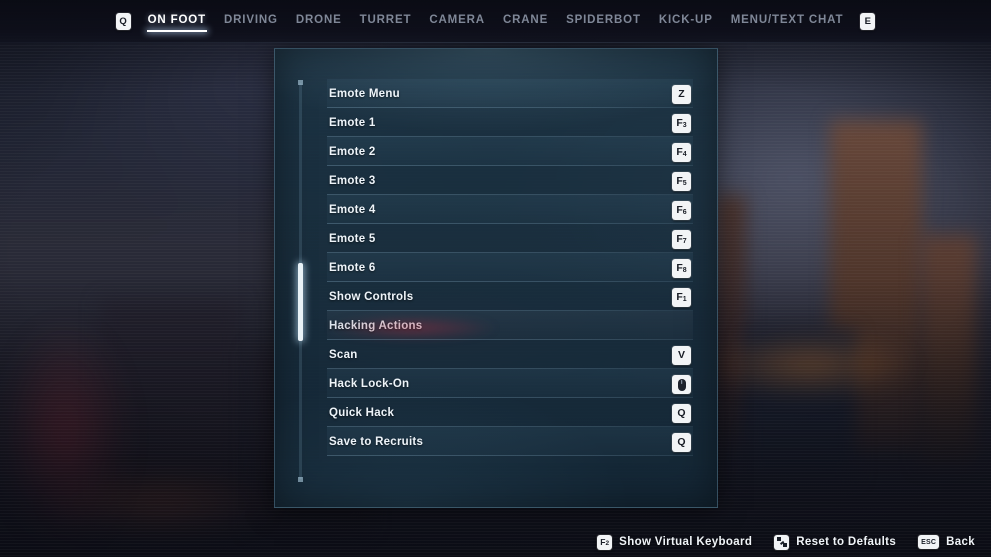 Image resolution: width=991 pixels, height=557 pixels. Describe the element at coordinates (510, 122) in the screenshot. I see `binding-row-emote-1: Emote 1 F3` at that location.